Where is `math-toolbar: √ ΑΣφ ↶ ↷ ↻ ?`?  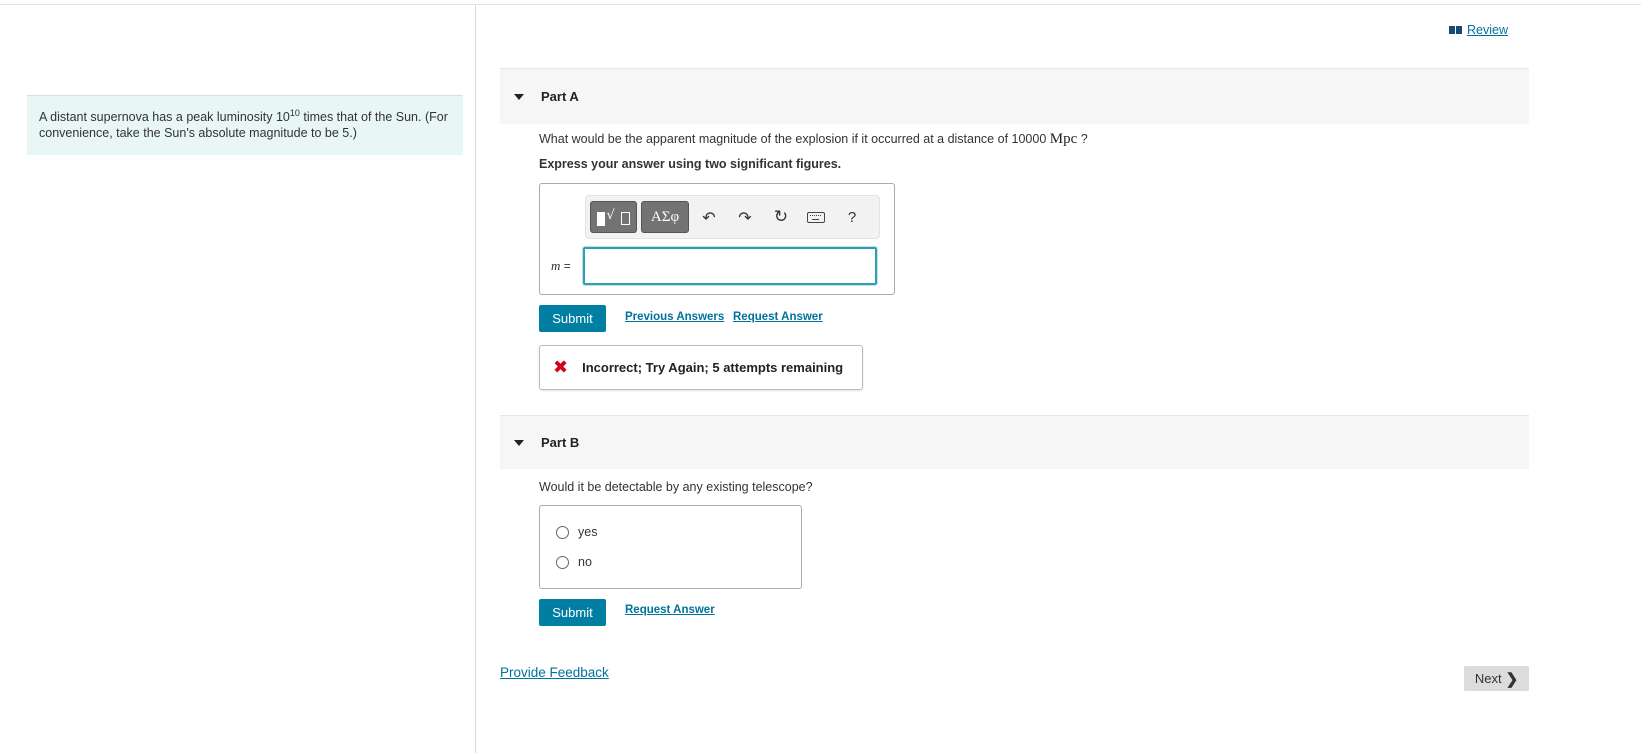
math-toolbar: √ ΑΣφ ↶ ↷ ↻ ? is located at coordinates (732, 217).